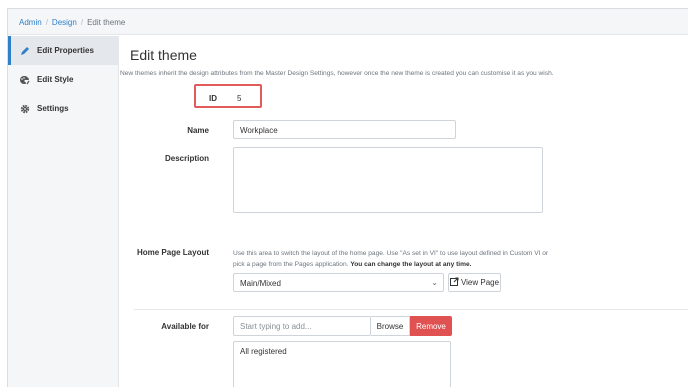 Image resolution: width=688 pixels, height=387 pixels. What do you see at coordinates (172, 252) in the screenshot?
I see `home-page-layout-label: Home Page Layout` at bounding box center [172, 252].